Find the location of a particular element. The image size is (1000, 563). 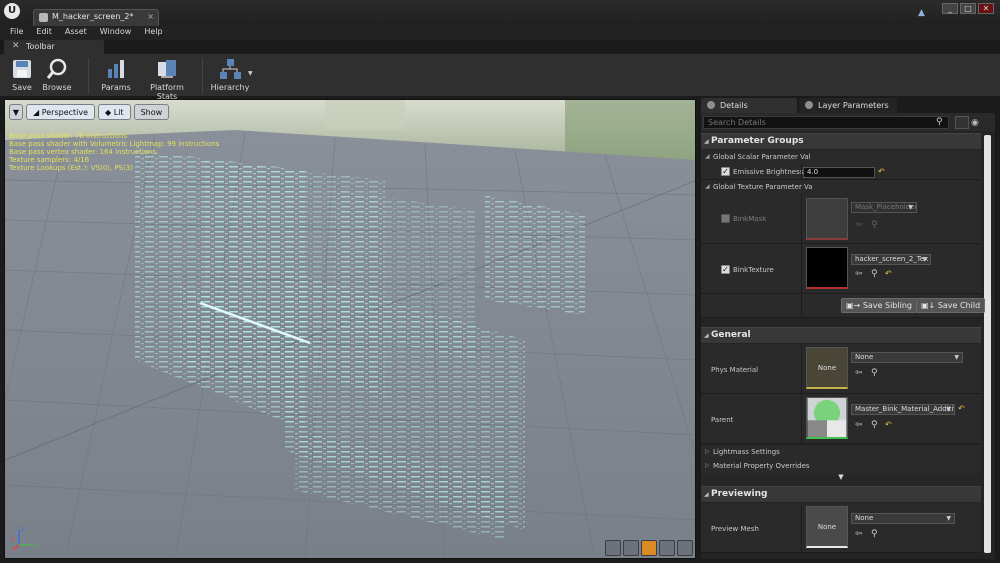

bink-mask-asset-combo: Mask_Placeholder ▼ is located at coordinates (884, 207).